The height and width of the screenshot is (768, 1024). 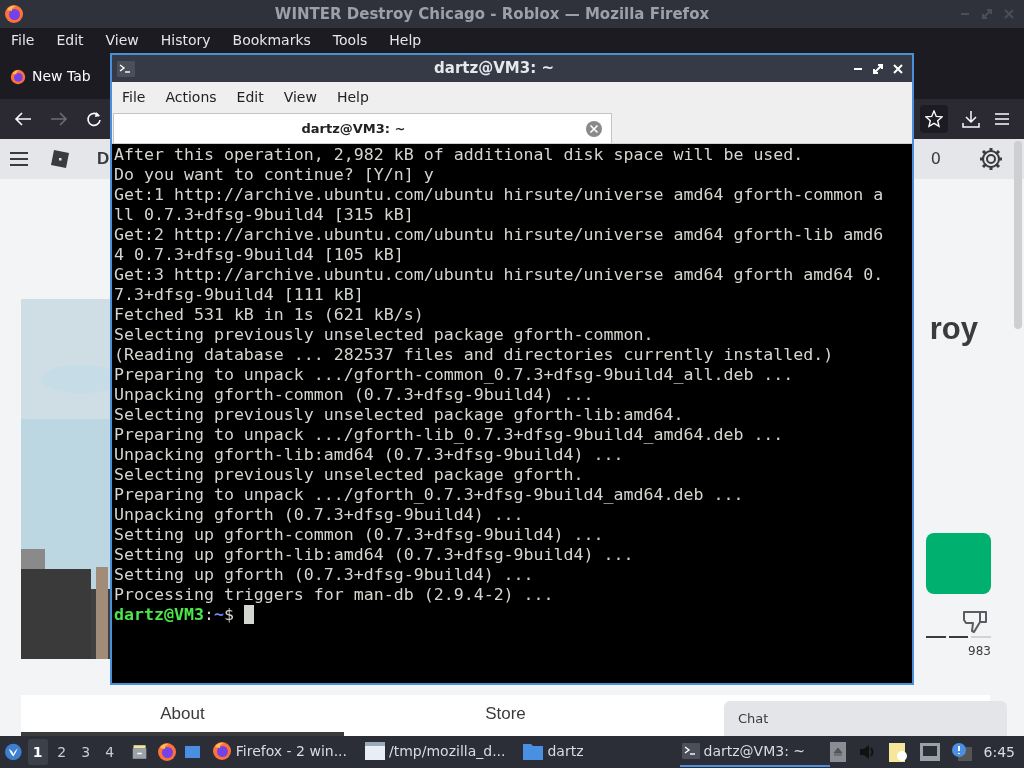 What do you see at coordinates (837, 752) in the screenshot?
I see `eject-icon` at bounding box center [837, 752].